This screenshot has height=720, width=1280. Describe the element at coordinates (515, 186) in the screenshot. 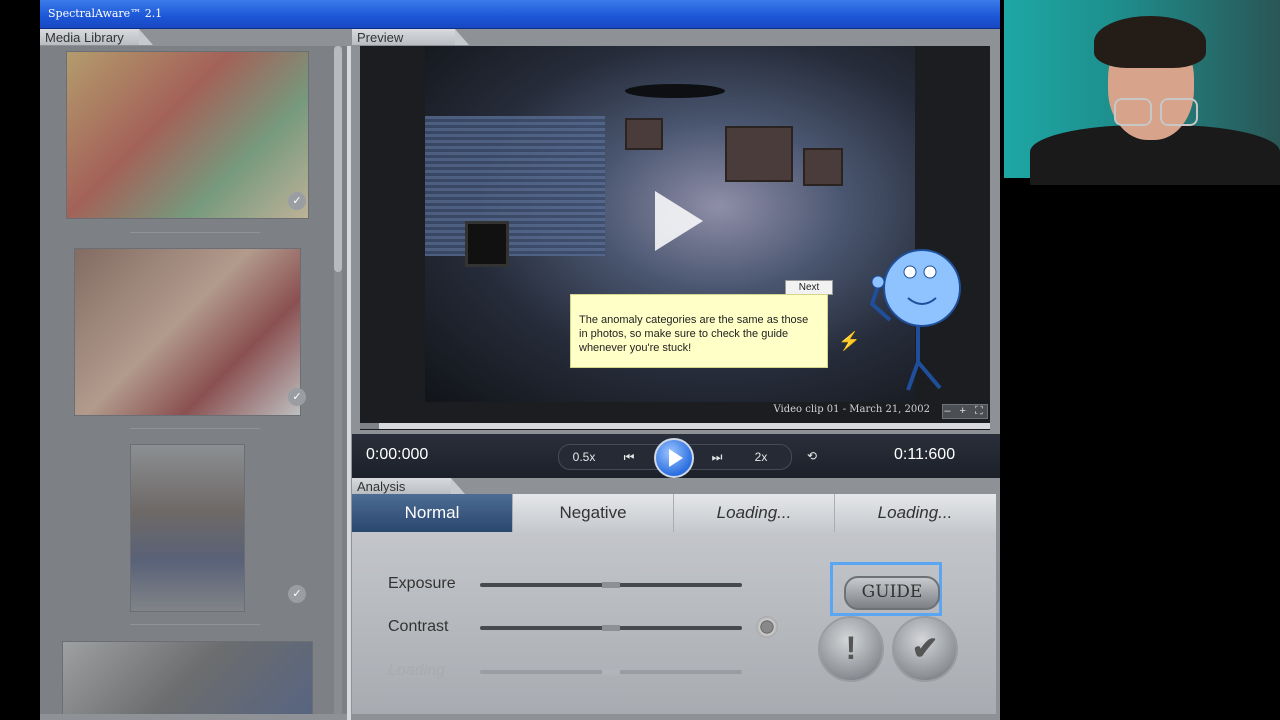

I see `room-window` at that location.